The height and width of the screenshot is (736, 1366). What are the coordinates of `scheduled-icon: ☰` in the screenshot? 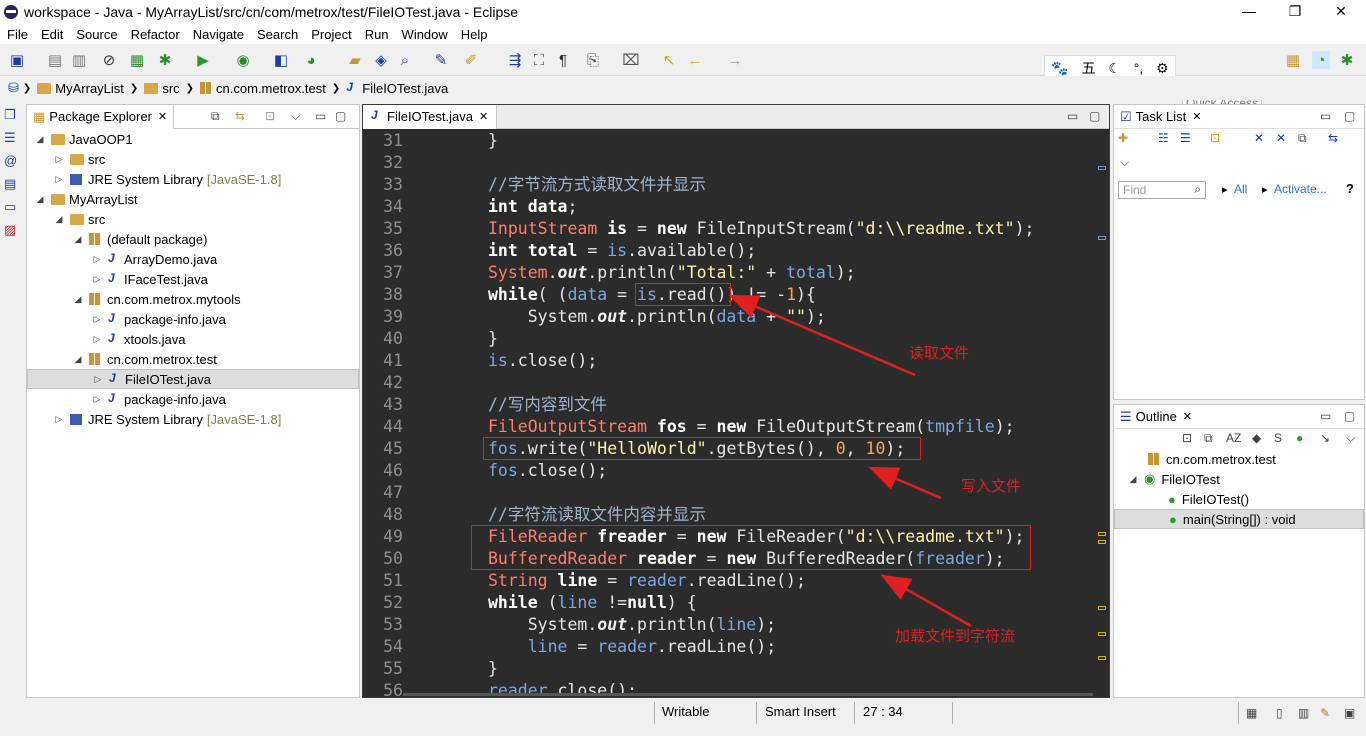 It's located at (1185, 138).